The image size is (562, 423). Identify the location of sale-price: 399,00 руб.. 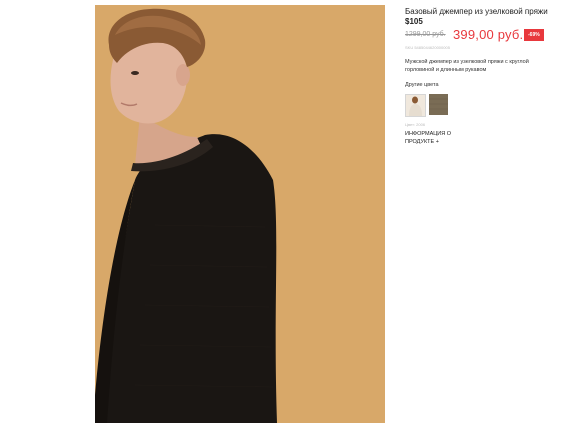
(488, 34).